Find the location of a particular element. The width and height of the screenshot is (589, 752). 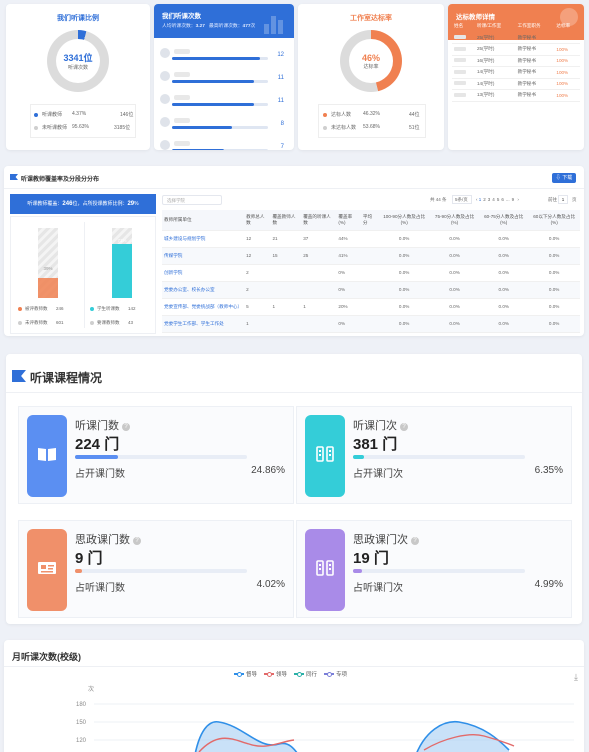

download-button: ⇩ 下载 is located at coordinates (564, 178).